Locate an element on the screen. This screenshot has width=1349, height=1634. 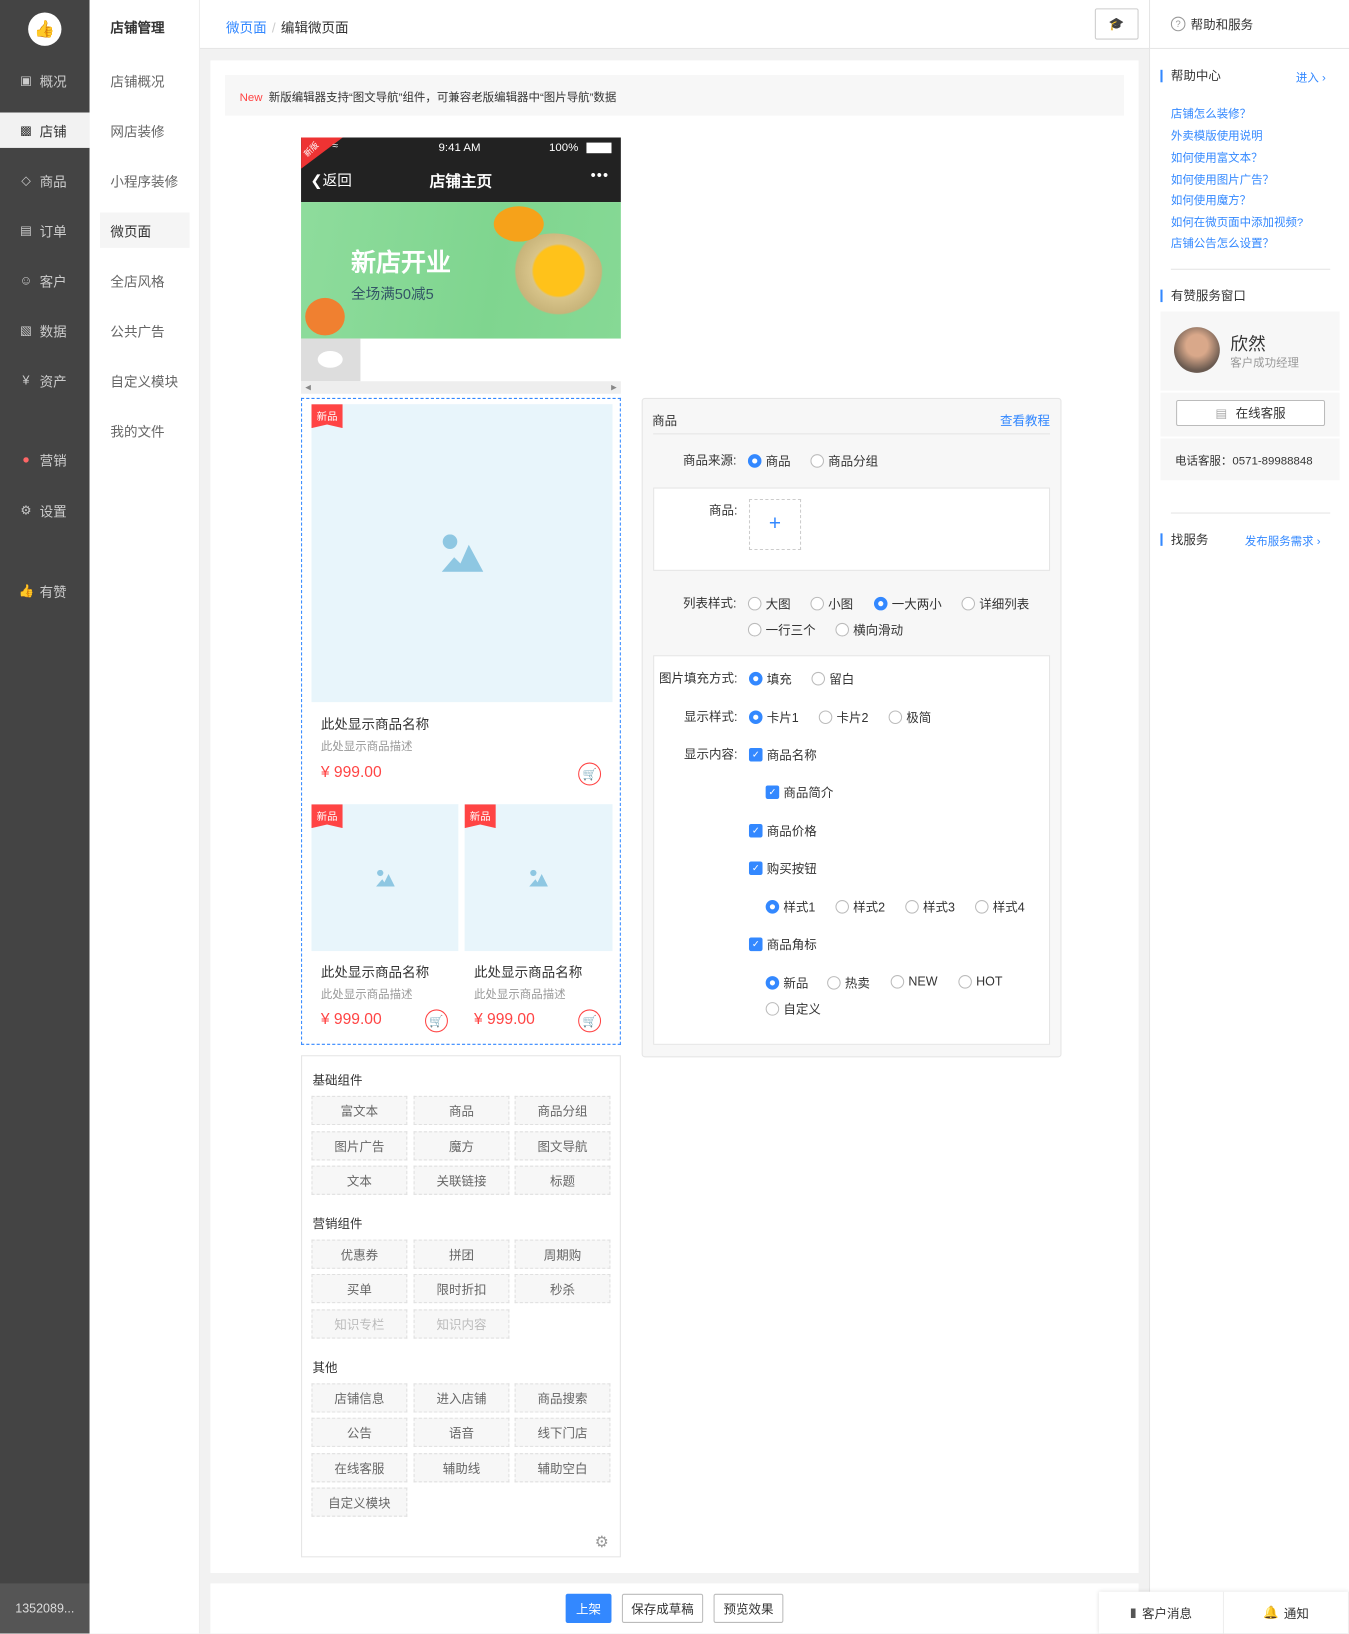
component-button: 魔方 is located at coordinates (461, 1146).